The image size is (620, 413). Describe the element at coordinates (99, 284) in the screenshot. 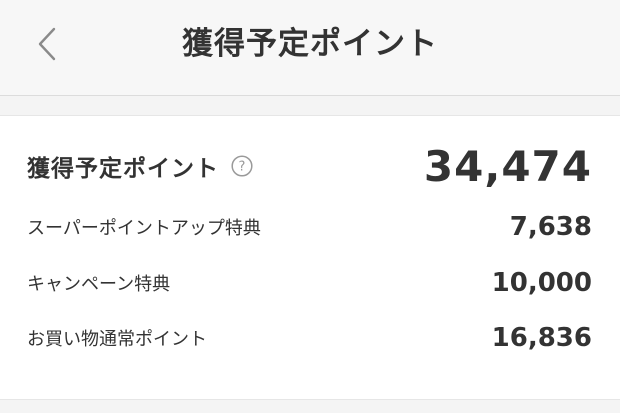

I see `breakdown-label: キャンペーン特典` at that location.